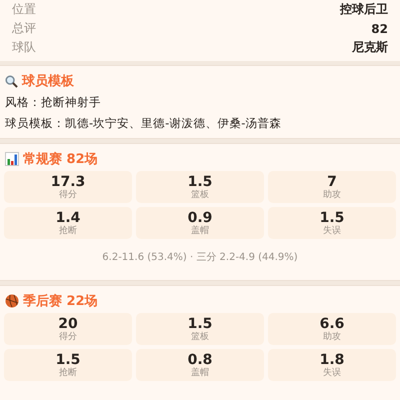  Describe the element at coordinates (68, 218) in the screenshot. I see `stat-value: 1.4` at that location.